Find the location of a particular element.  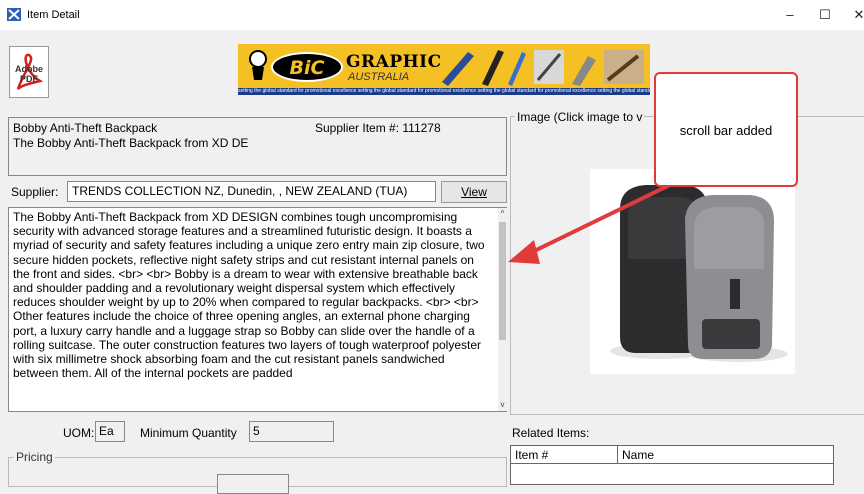

bic-word: BiC is located at coordinates (307, 68).